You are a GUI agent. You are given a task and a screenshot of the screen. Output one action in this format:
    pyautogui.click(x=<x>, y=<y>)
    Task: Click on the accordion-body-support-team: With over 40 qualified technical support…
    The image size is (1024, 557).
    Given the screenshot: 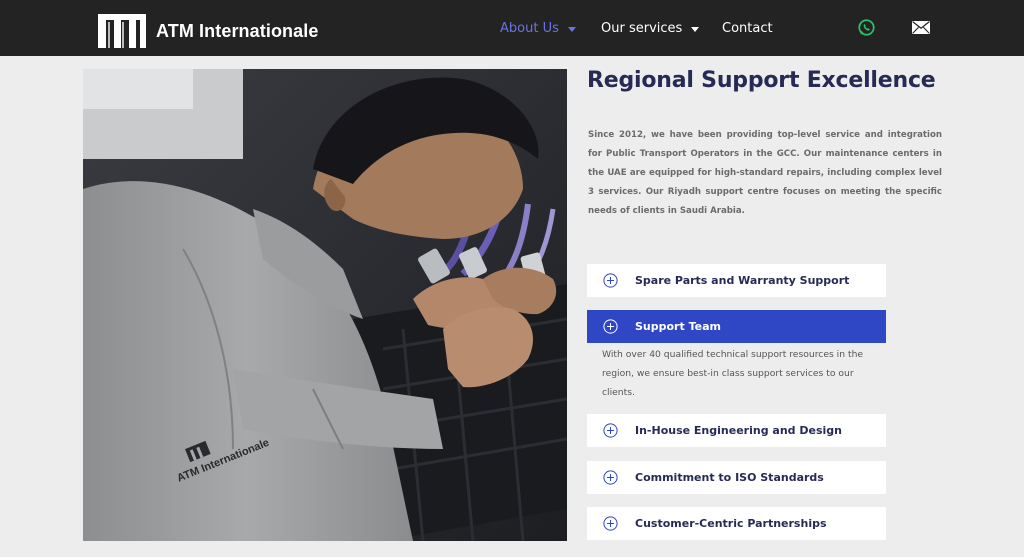 What is the action you would take?
    pyautogui.click(x=733, y=373)
    